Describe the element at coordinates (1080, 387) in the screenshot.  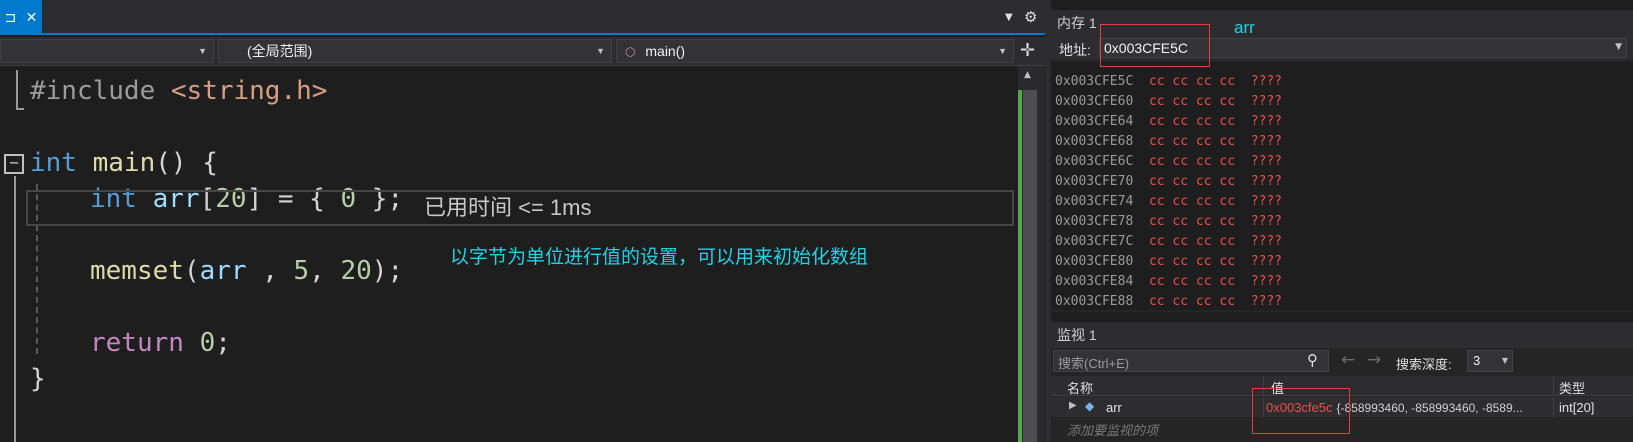
I see `column-name: 名称` at that location.